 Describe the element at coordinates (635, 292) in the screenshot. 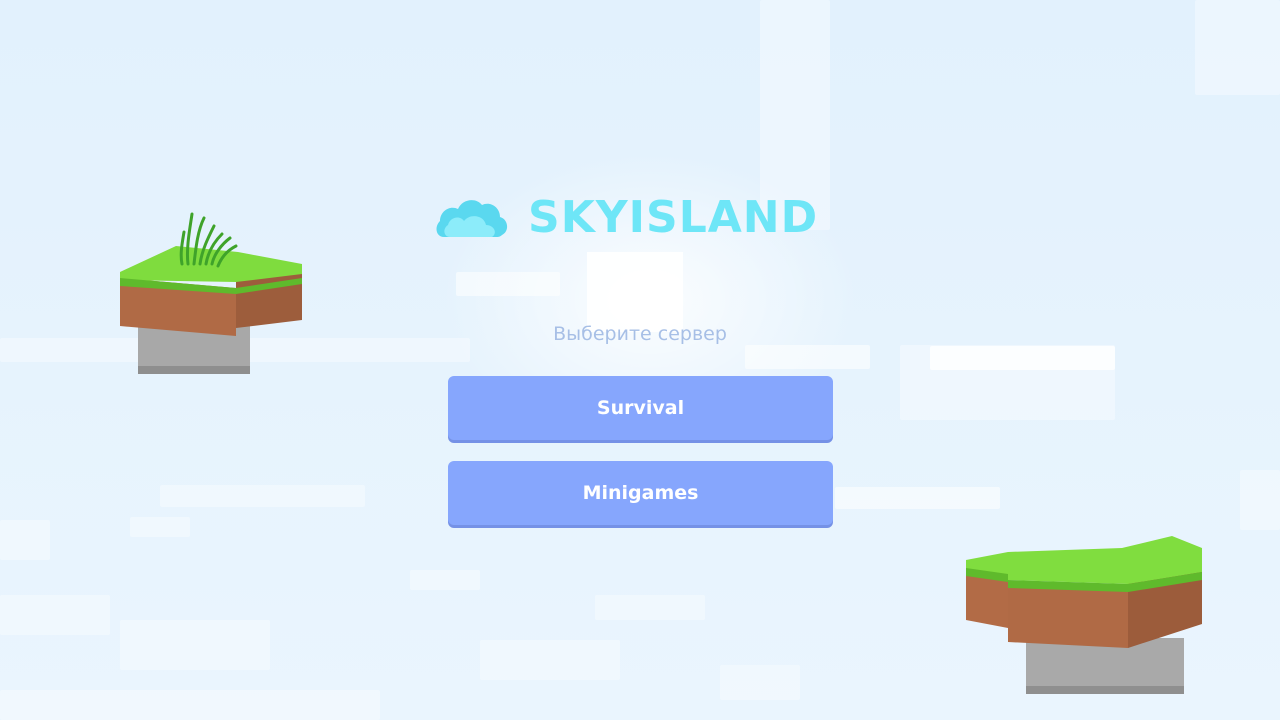

I see `center-placeholder-block` at that location.